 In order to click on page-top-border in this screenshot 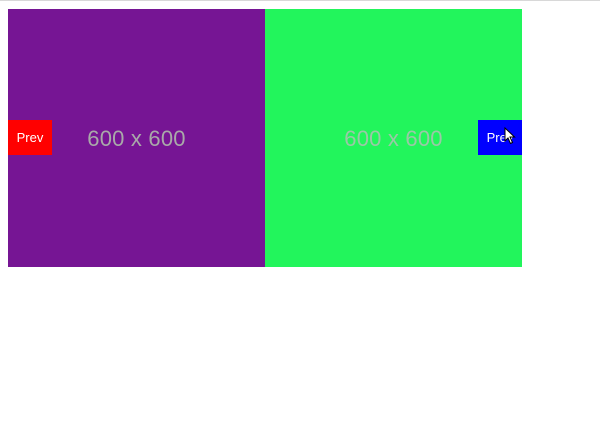, I will do `click(300, 0)`.